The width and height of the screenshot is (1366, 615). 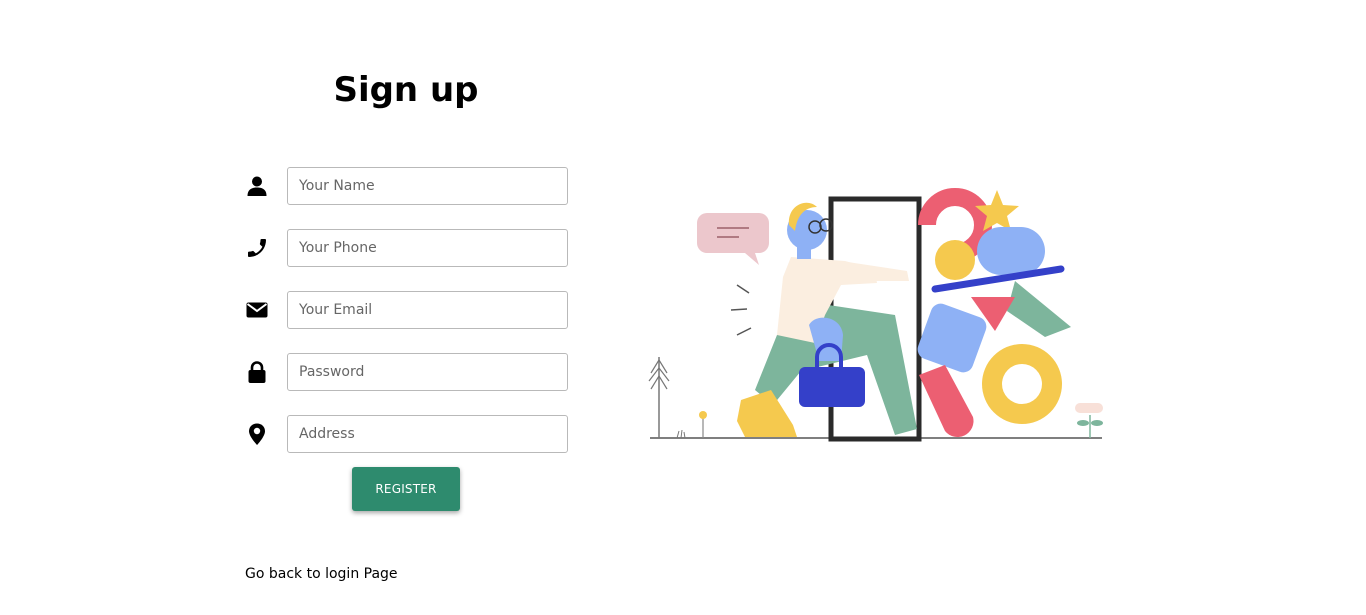 What do you see at coordinates (876, 315) in the screenshot?
I see `person-entering-door-illustration` at bounding box center [876, 315].